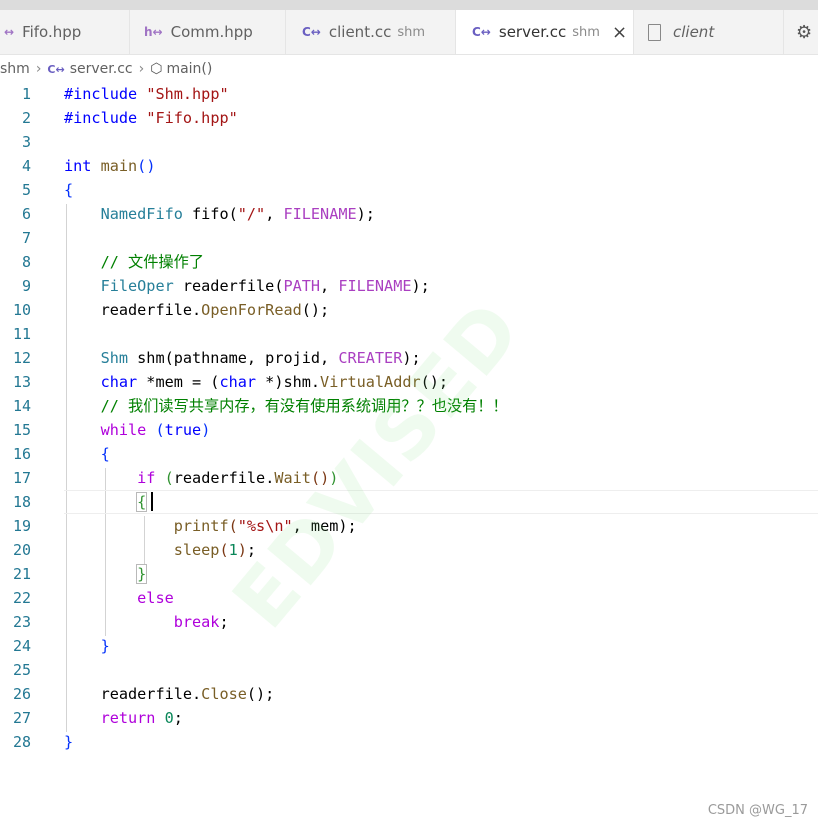 This screenshot has width=818, height=826. What do you see at coordinates (409, 574) in the screenshot?
I see `code-line: 21 }` at bounding box center [409, 574].